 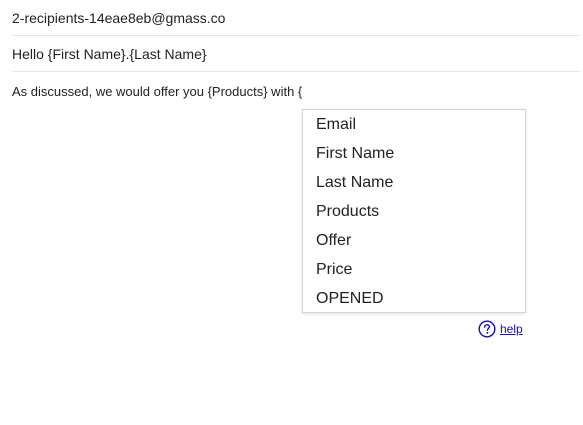 What do you see at coordinates (355, 154) in the screenshot?
I see `dropdown-item-first-name: First Name` at bounding box center [355, 154].